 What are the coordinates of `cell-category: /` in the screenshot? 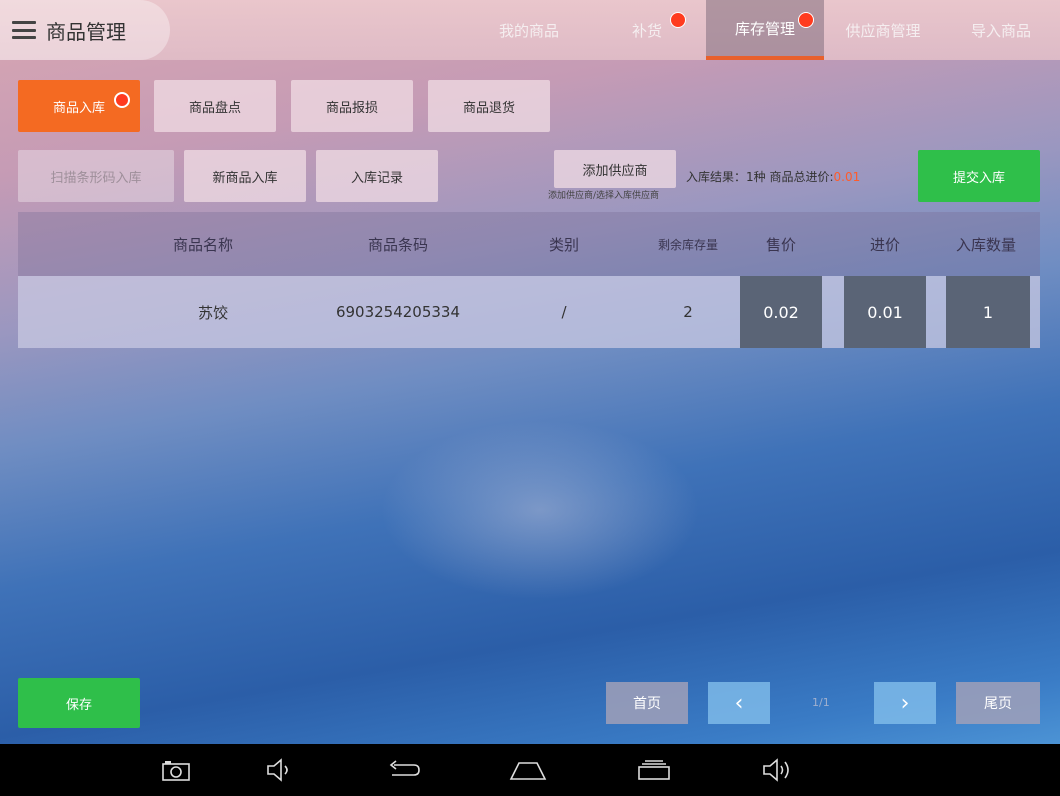 It's located at (564, 312).